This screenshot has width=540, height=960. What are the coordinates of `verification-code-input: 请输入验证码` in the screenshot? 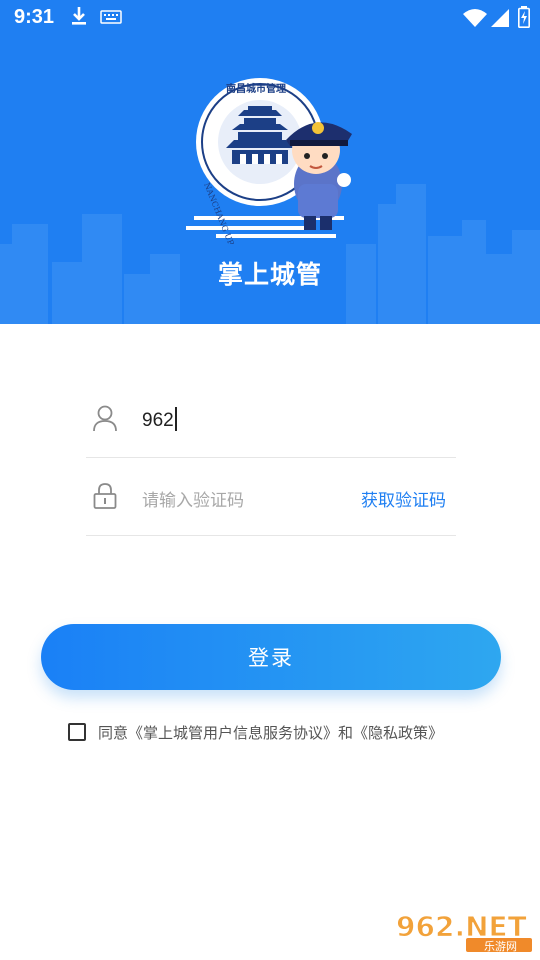 It's located at (193, 498).